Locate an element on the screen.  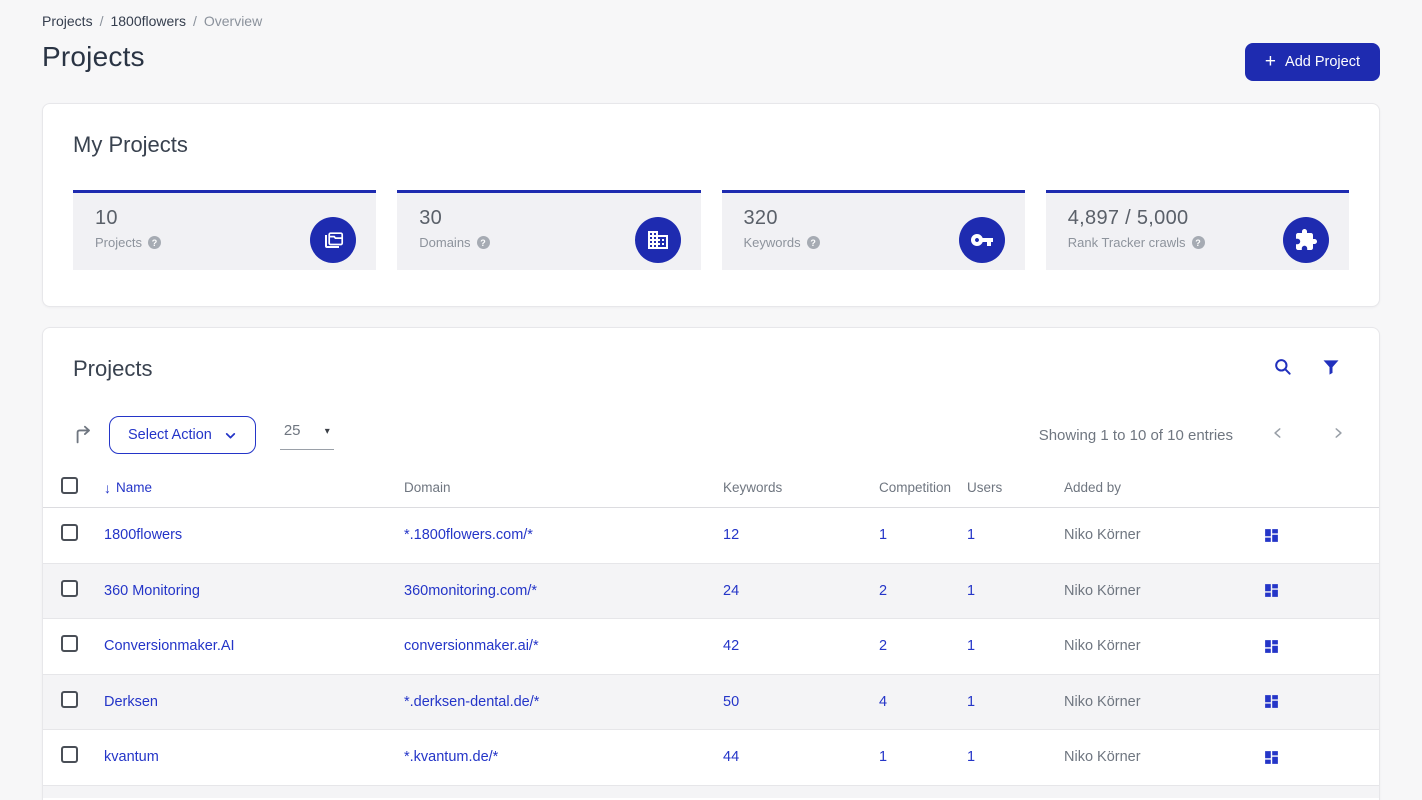
puzzle-icon is located at coordinates (1306, 240).